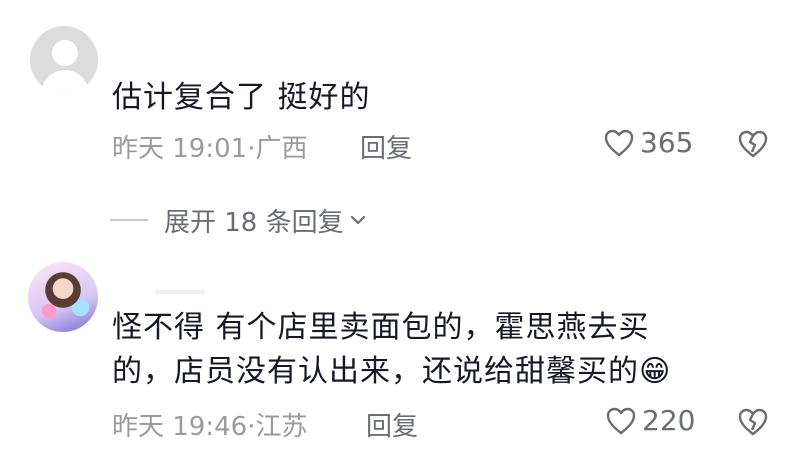 The width and height of the screenshot is (800, 475). What do you see at coordinates (669, 420) in the screenshot?
I see `like-count: 220` at bounding box center [669, 420].